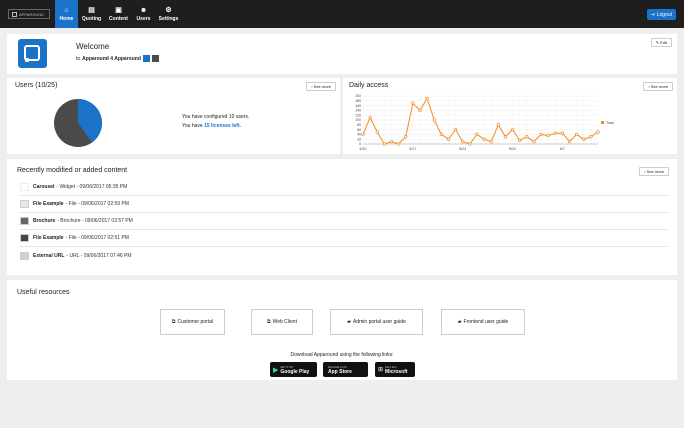 The width and height of the screenshot is (684, 428). Describe the element at coordinates (359, 130) in the screenshot. I see `y-tick-label: 60` at that location.